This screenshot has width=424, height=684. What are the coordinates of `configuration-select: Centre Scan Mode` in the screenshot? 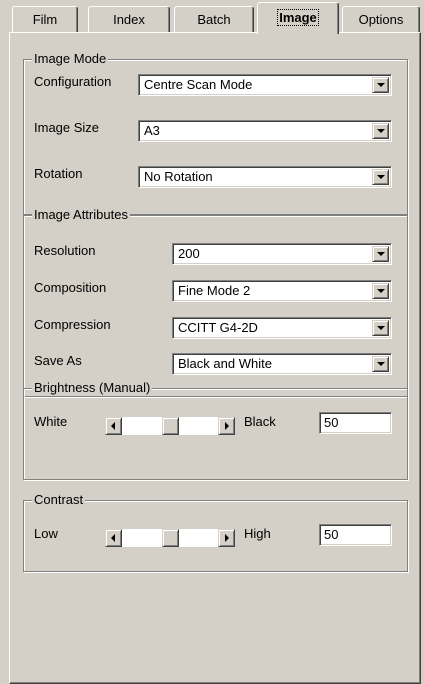 It's located at (265, 85).